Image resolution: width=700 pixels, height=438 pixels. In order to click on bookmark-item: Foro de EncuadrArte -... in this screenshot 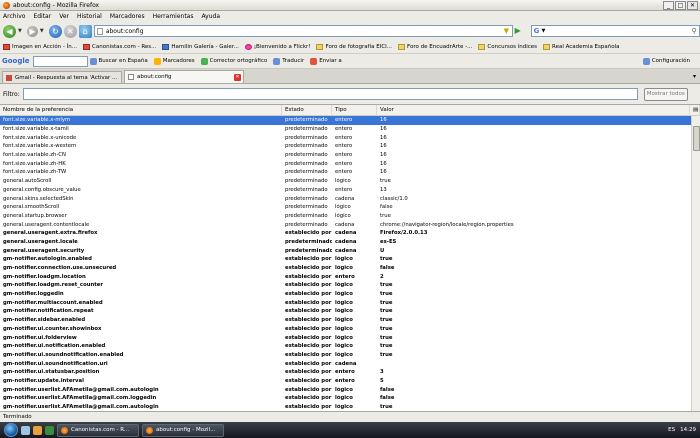, I will do `click(435, 46)`.